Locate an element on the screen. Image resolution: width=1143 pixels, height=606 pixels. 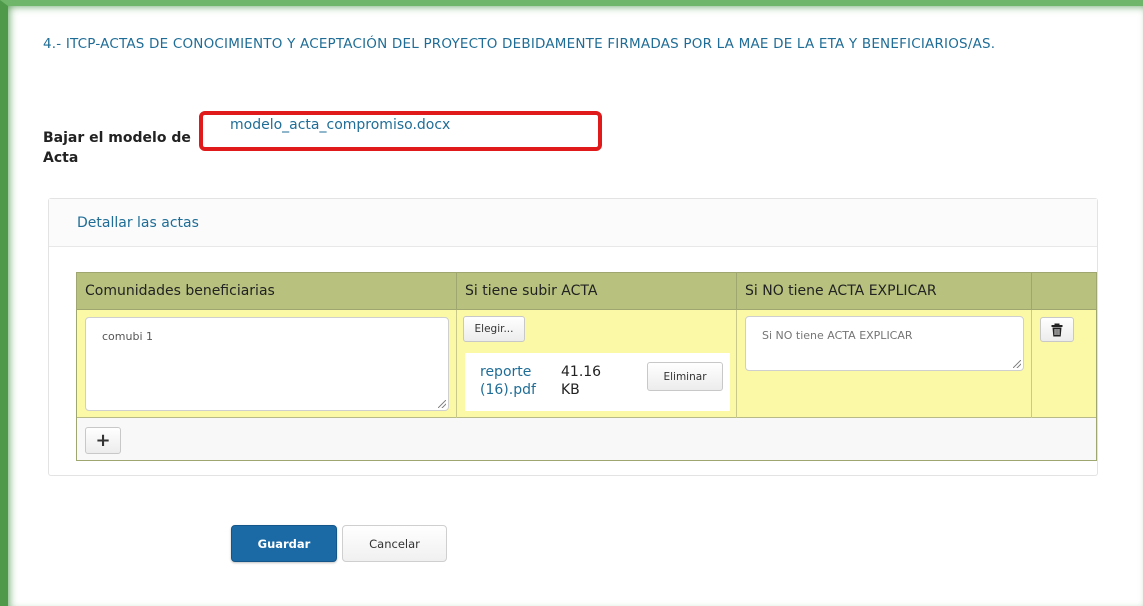
cell-explain is located at coordinates (884, 364).